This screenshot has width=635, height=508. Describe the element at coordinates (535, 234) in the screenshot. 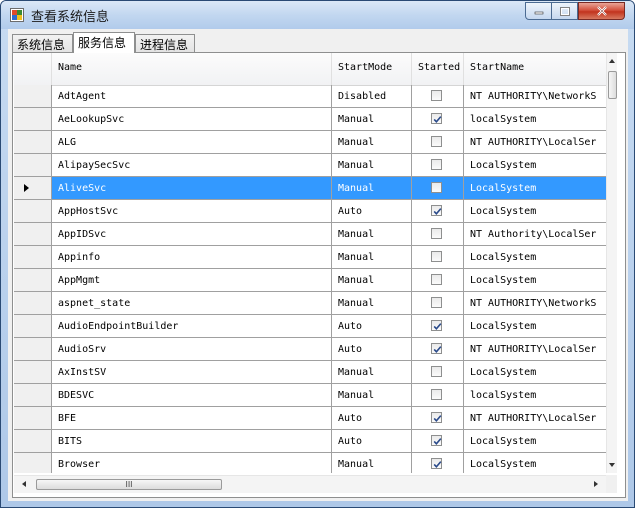

I see `cell-startname: NT Authority\LocalSer` at that location.